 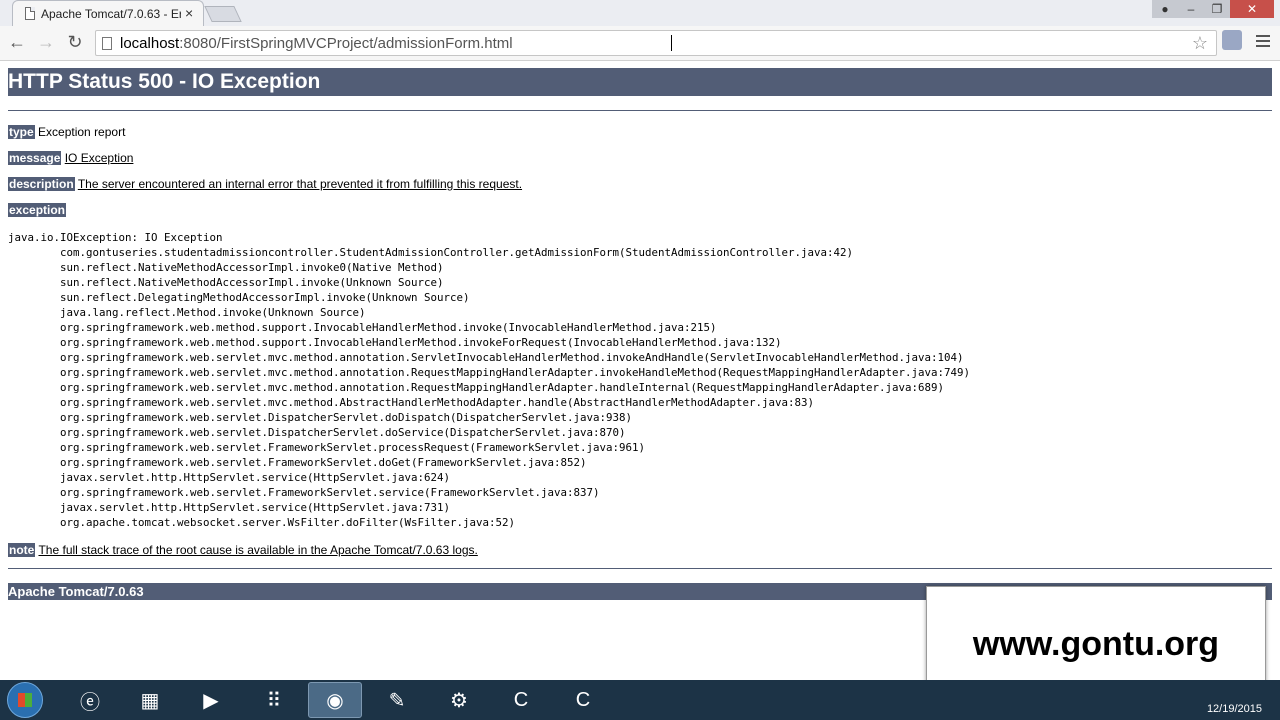 What do you see at coordinates (1234, 709) in the screenshot?
I see `clock-date: 12/19/2015` at bounding box center [1234, 709].